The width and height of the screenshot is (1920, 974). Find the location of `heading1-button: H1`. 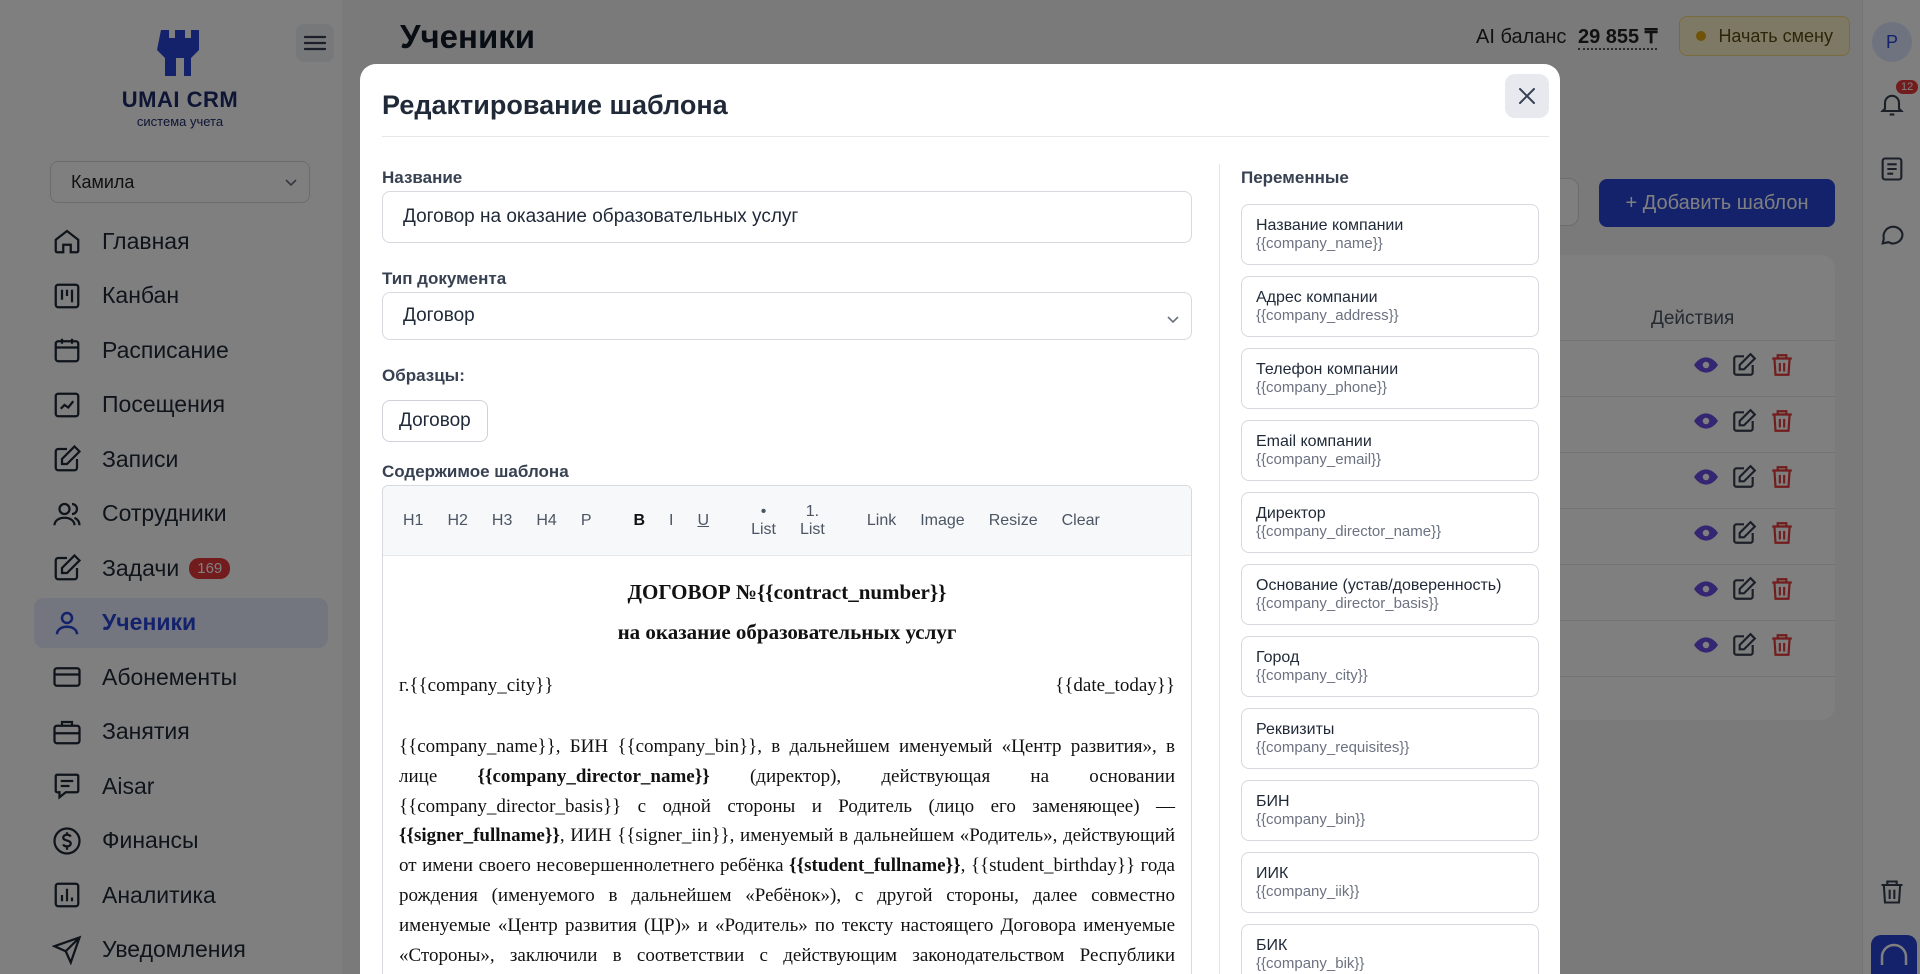

heading1-button: H1 is located at coordinates (413, 521).